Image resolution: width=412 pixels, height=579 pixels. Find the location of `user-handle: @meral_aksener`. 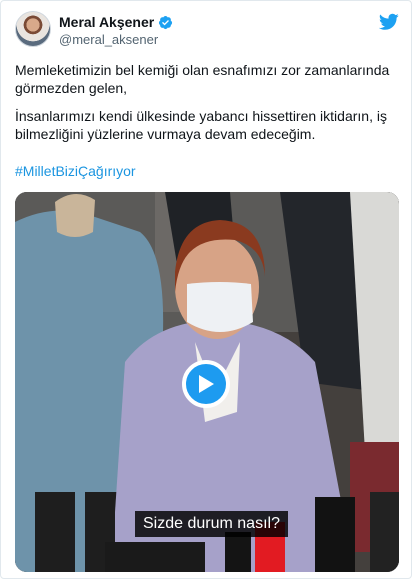

user-handle: @meral_aksener is located at coordinates (108, 39).